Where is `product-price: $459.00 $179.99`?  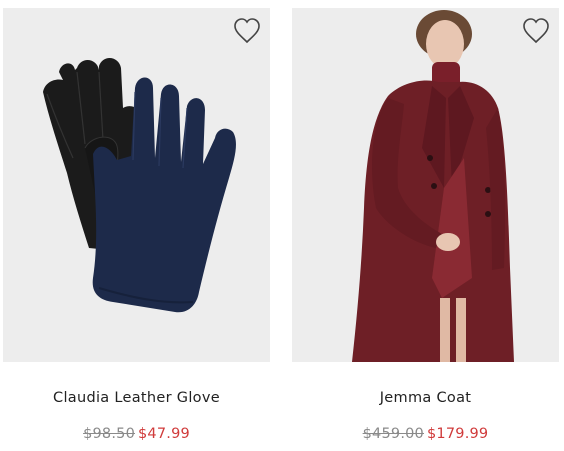 product-price: $459.00 $179.99 is located at coordinates (425, 434).